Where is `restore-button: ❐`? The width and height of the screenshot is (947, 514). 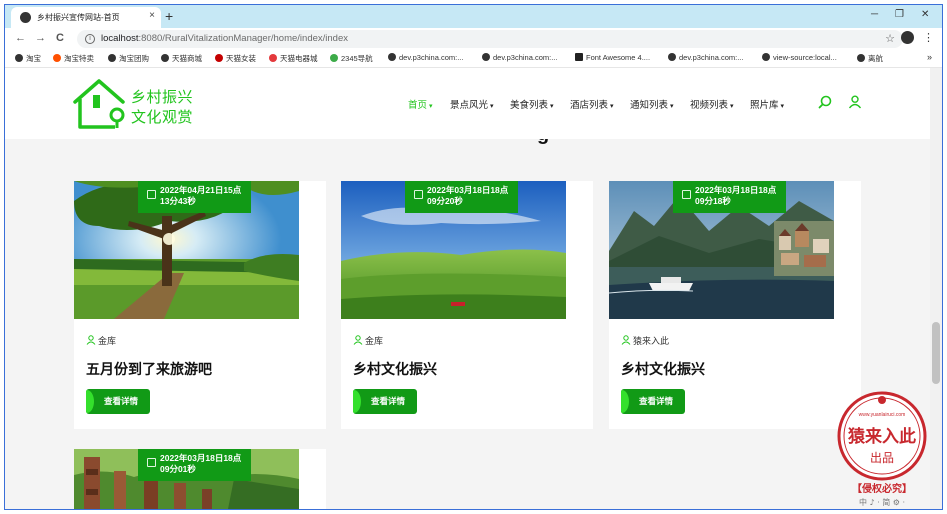 restore-button: ❐ is located at coordinates (899, 14).